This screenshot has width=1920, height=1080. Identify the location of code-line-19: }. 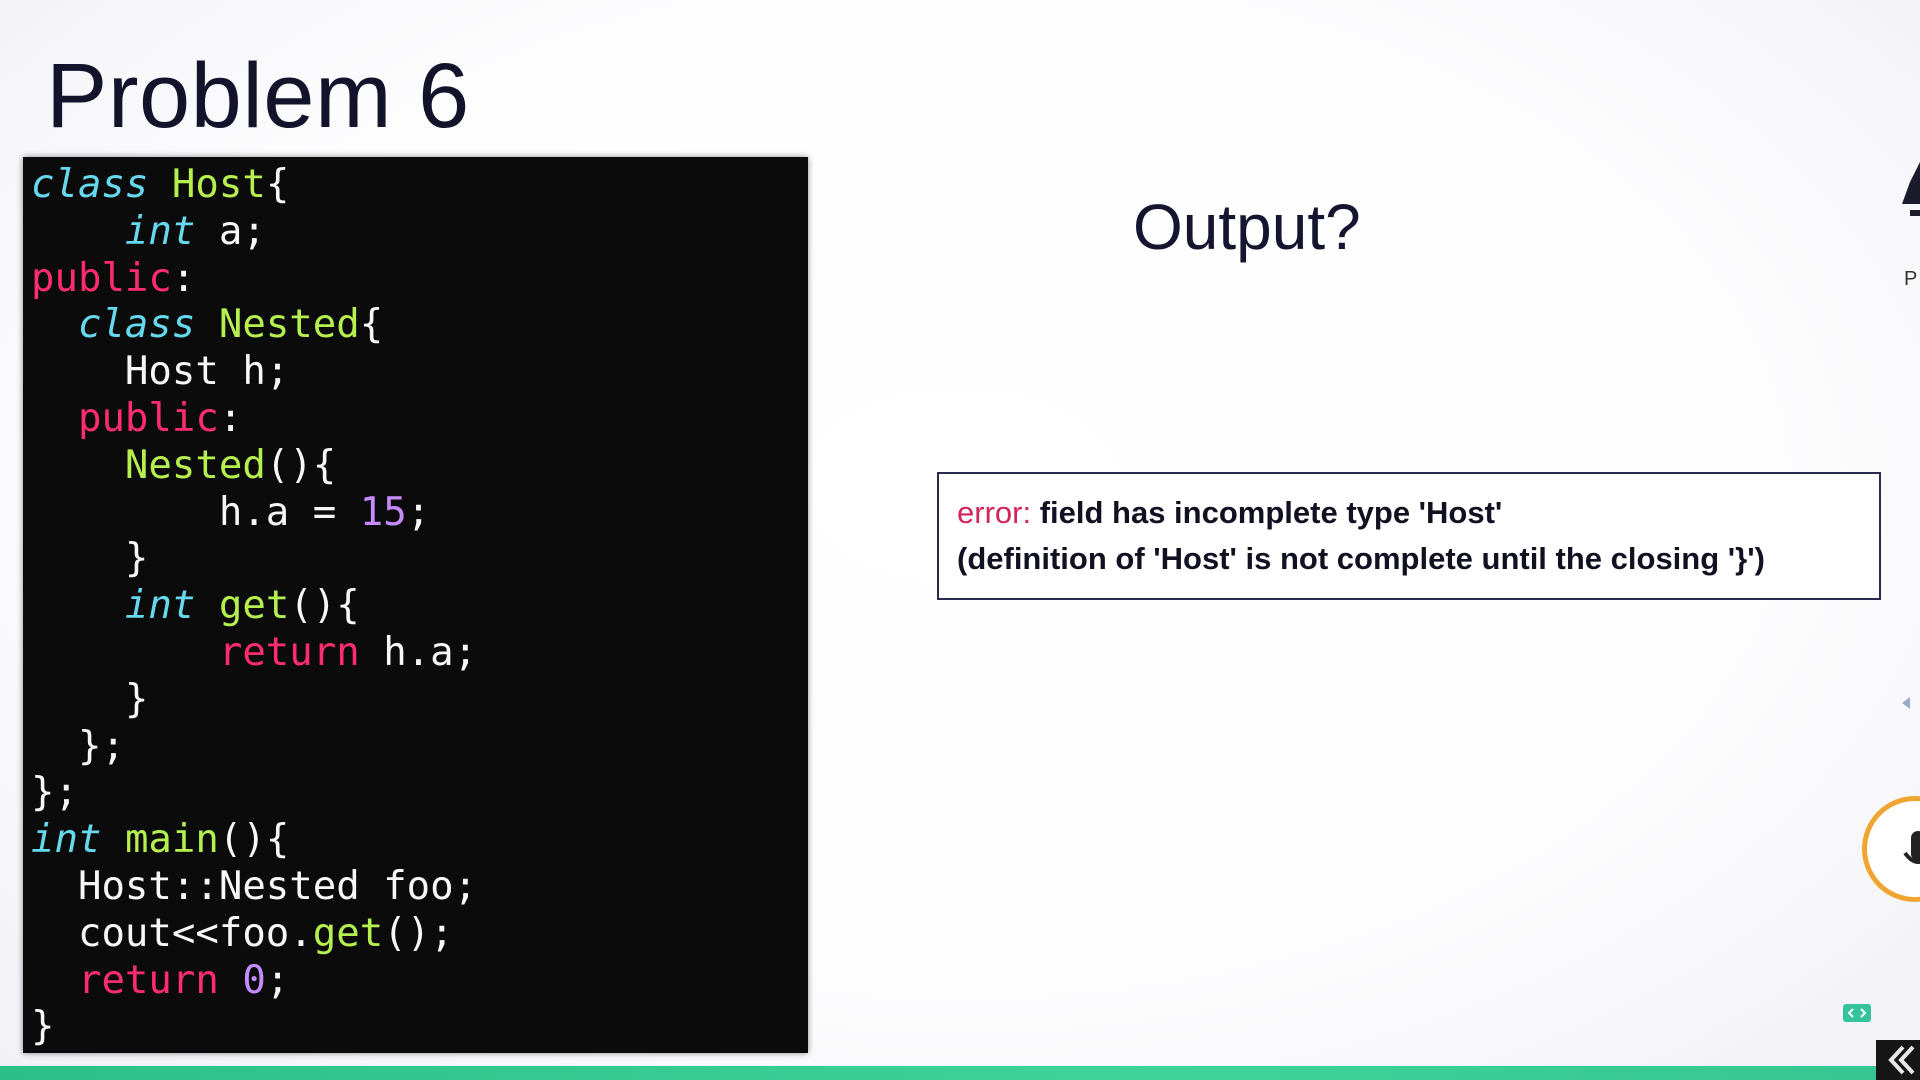
(43, 1027).